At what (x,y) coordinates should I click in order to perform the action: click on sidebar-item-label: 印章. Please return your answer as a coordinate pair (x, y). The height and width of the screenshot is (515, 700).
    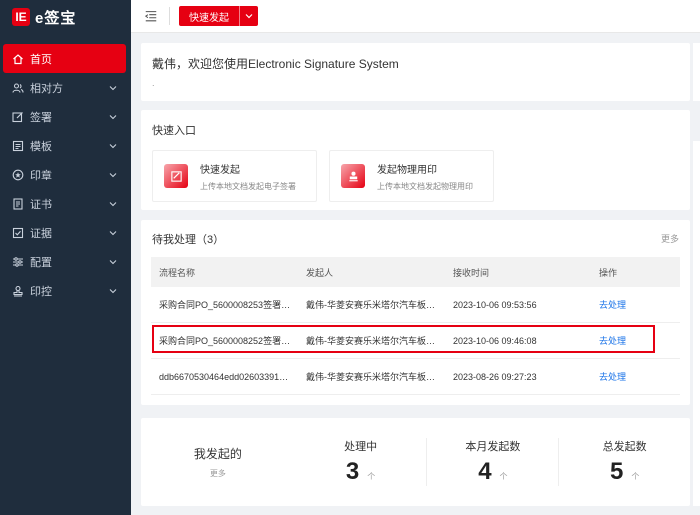
    Looking at the image, I should click on (41, 175).